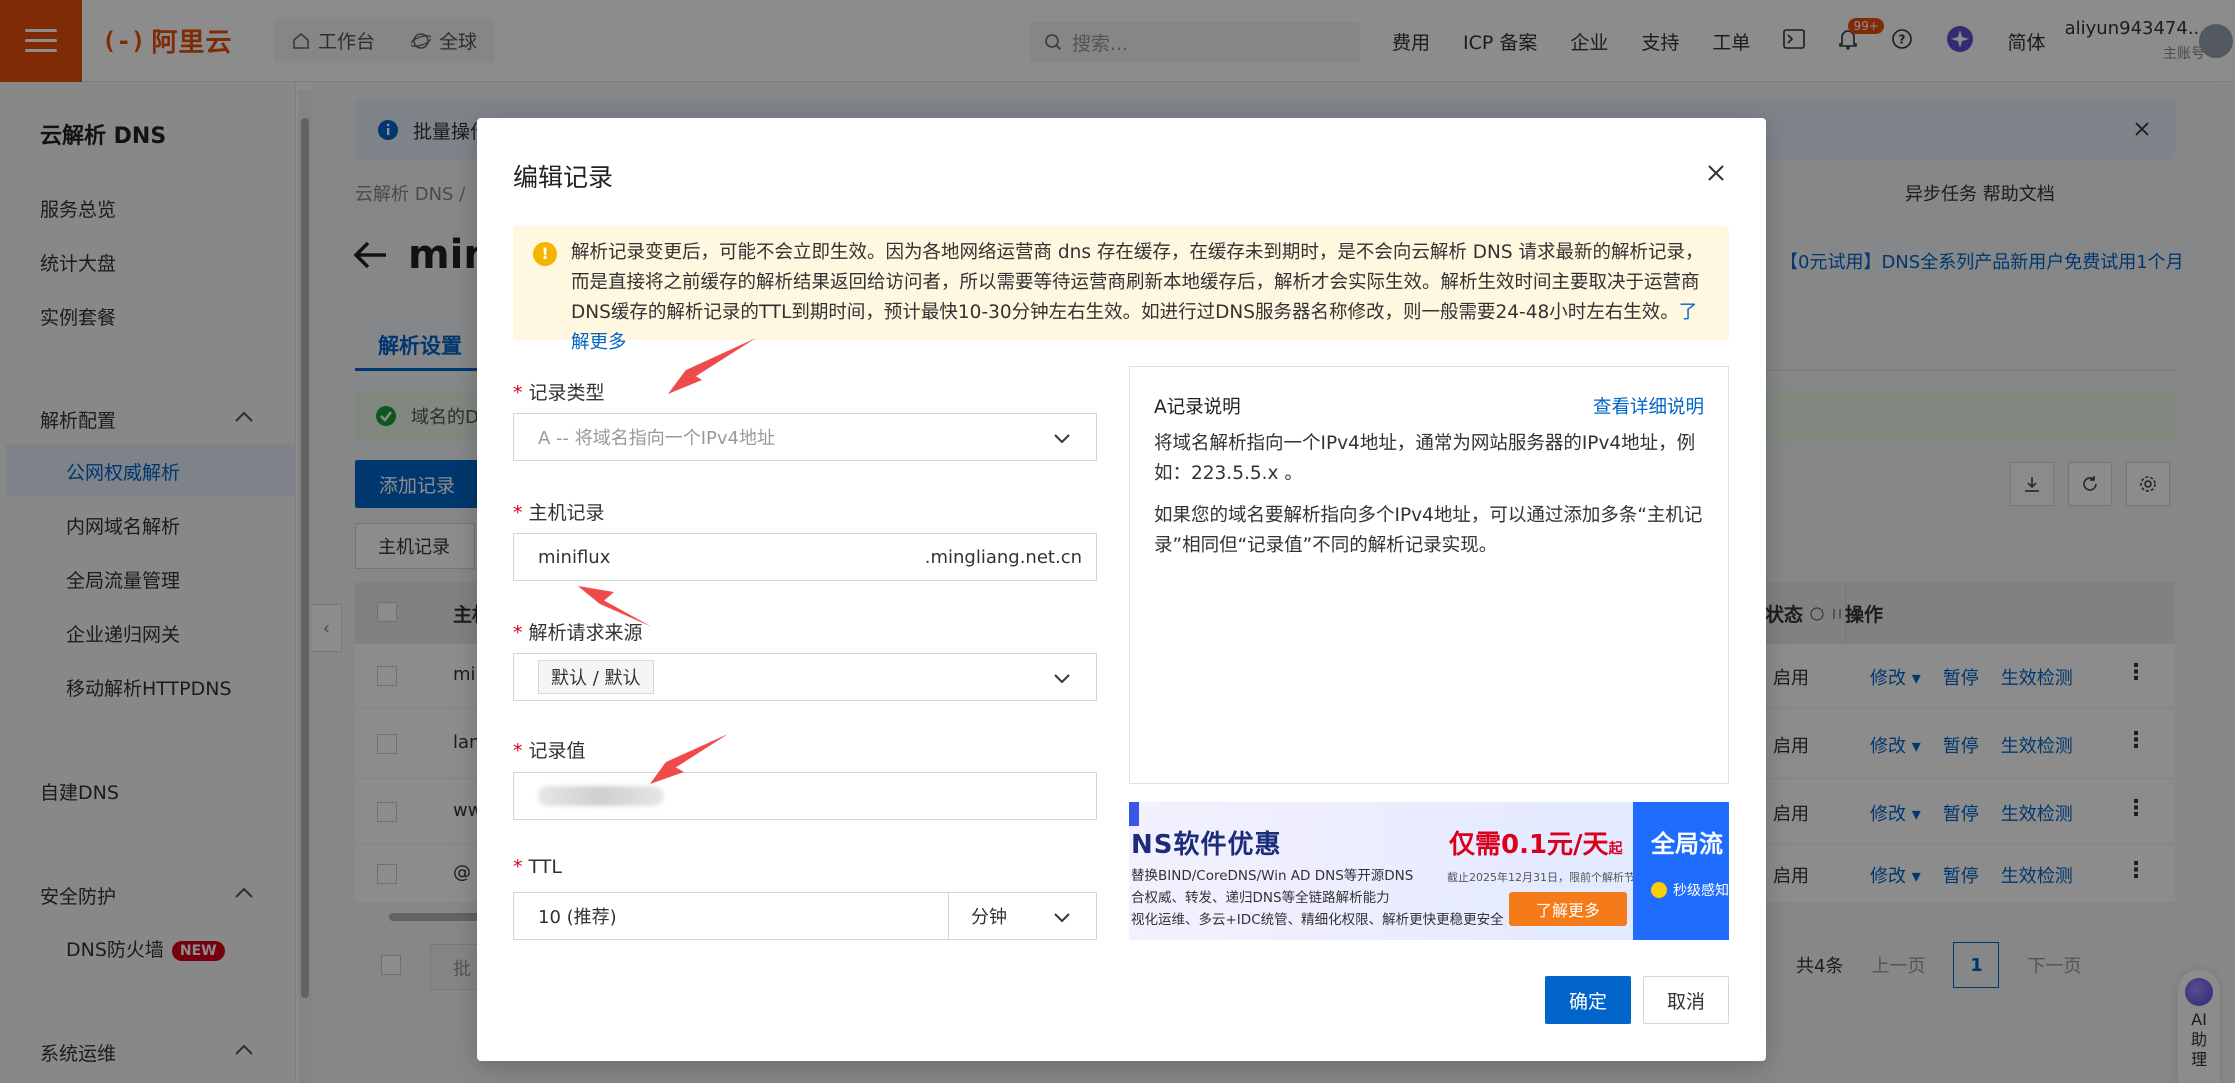 The image size is (2235, 1083). I want to click on promo-line: 替换BIND/CoreDNS/Win AD DNS等开源DNS, so click(1272, 876).